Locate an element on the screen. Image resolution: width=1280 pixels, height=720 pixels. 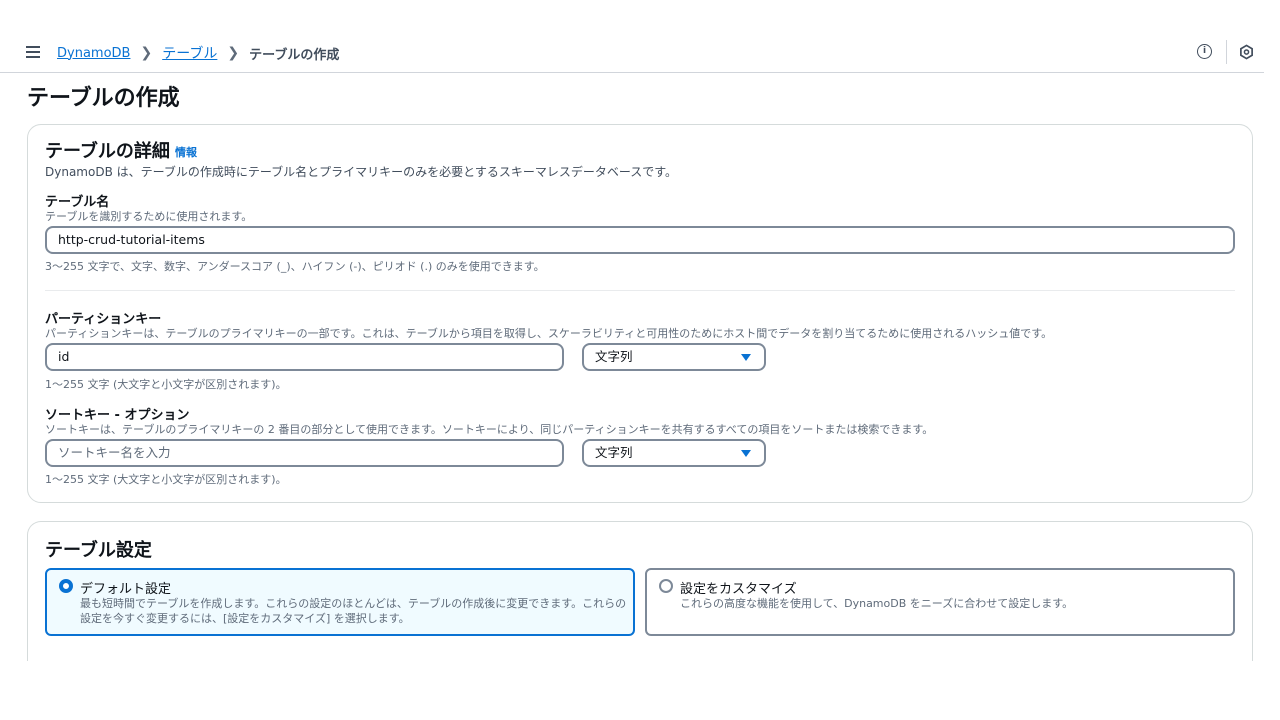
menu-icon is located at coordinates (33, 52).